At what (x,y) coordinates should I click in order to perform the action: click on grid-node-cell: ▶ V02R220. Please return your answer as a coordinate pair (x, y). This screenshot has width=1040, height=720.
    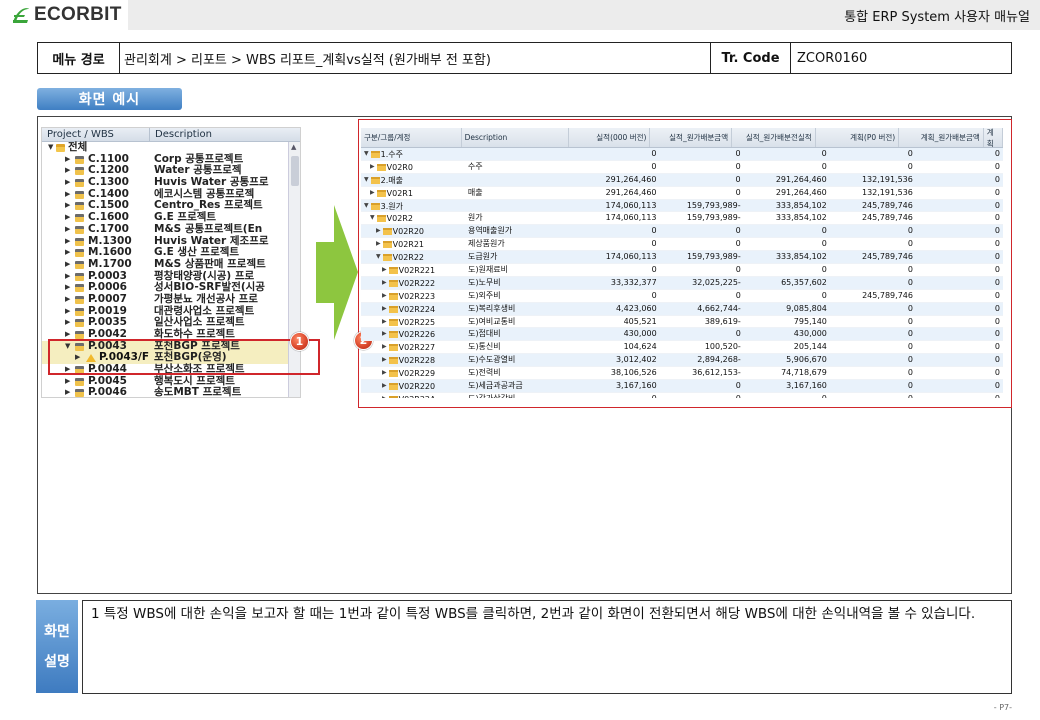
    Looking at the image, I should click on (413, 386).